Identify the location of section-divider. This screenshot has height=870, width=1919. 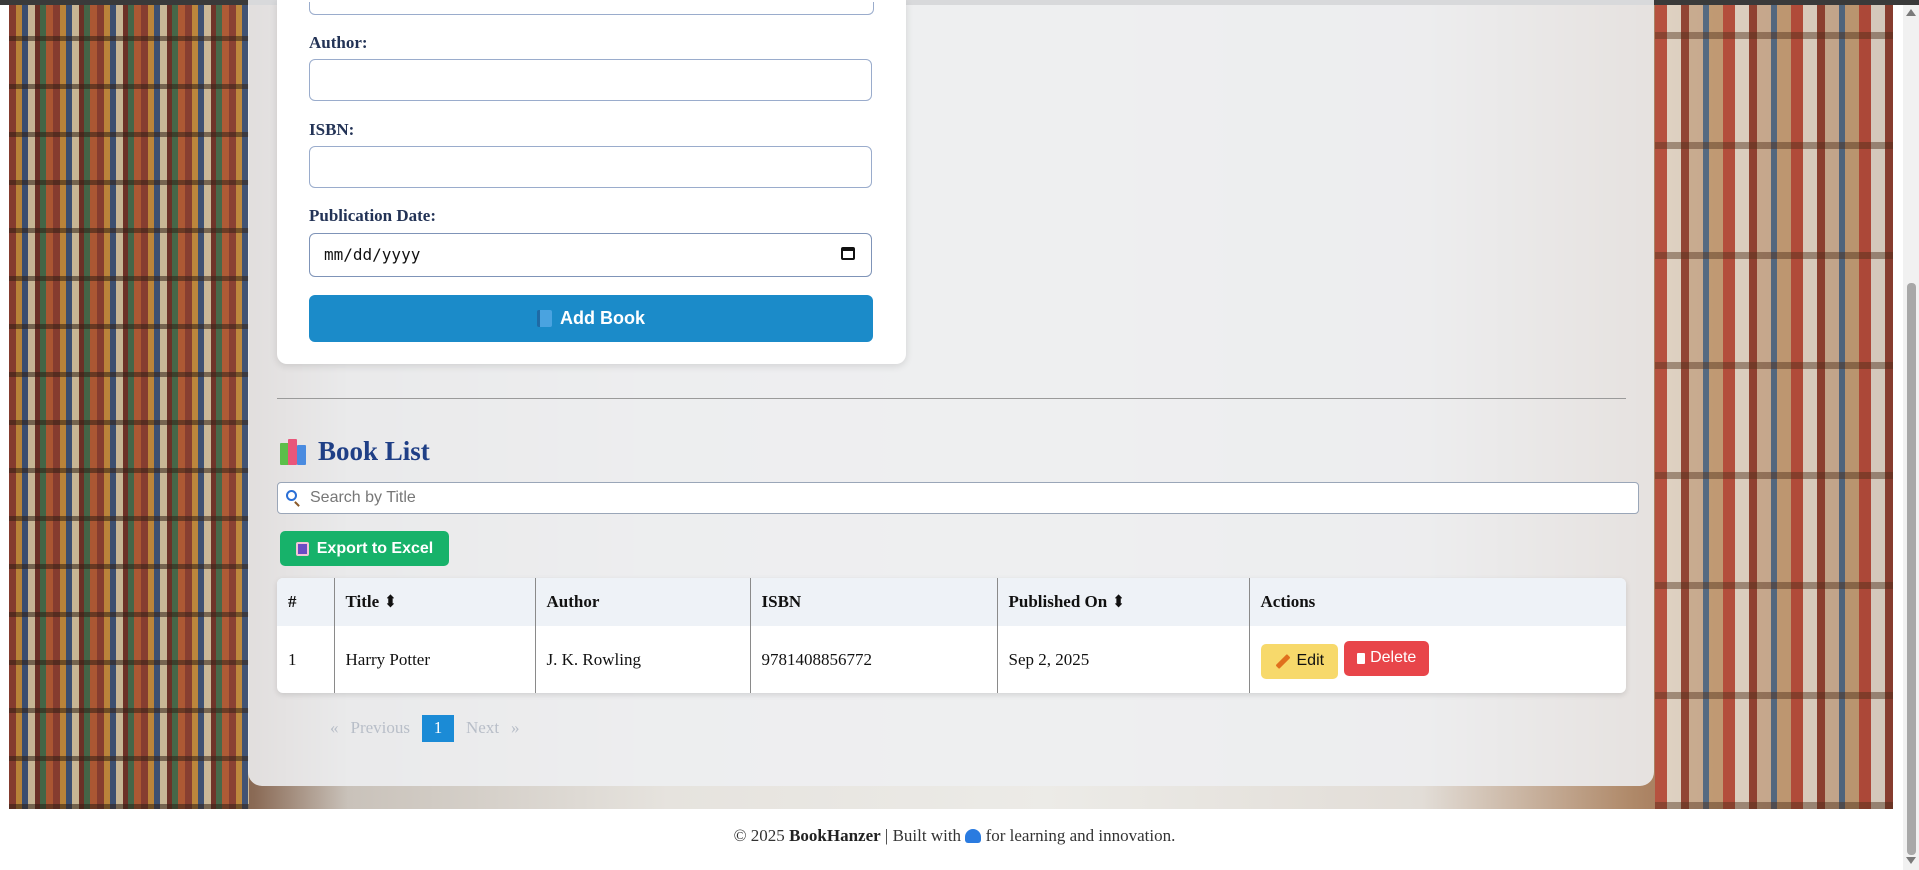
(951, 398).